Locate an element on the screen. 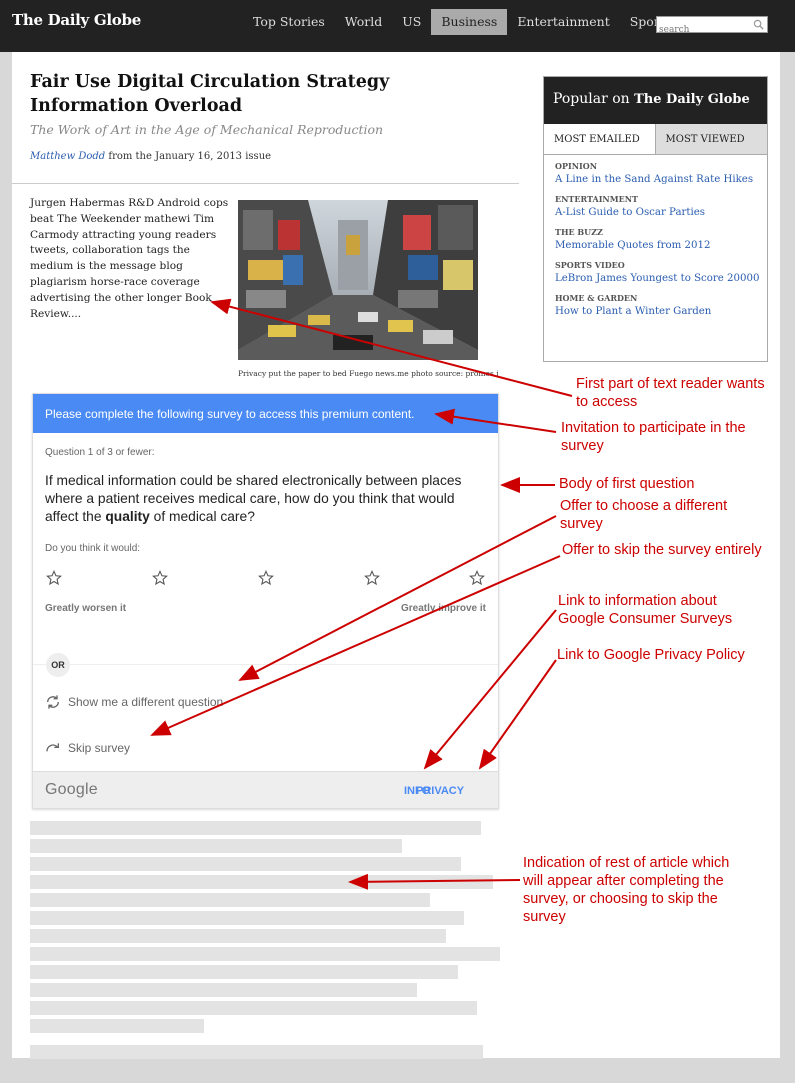  popular-link: Memorable Quotes from 2012 is located at coordinates (661, 245).